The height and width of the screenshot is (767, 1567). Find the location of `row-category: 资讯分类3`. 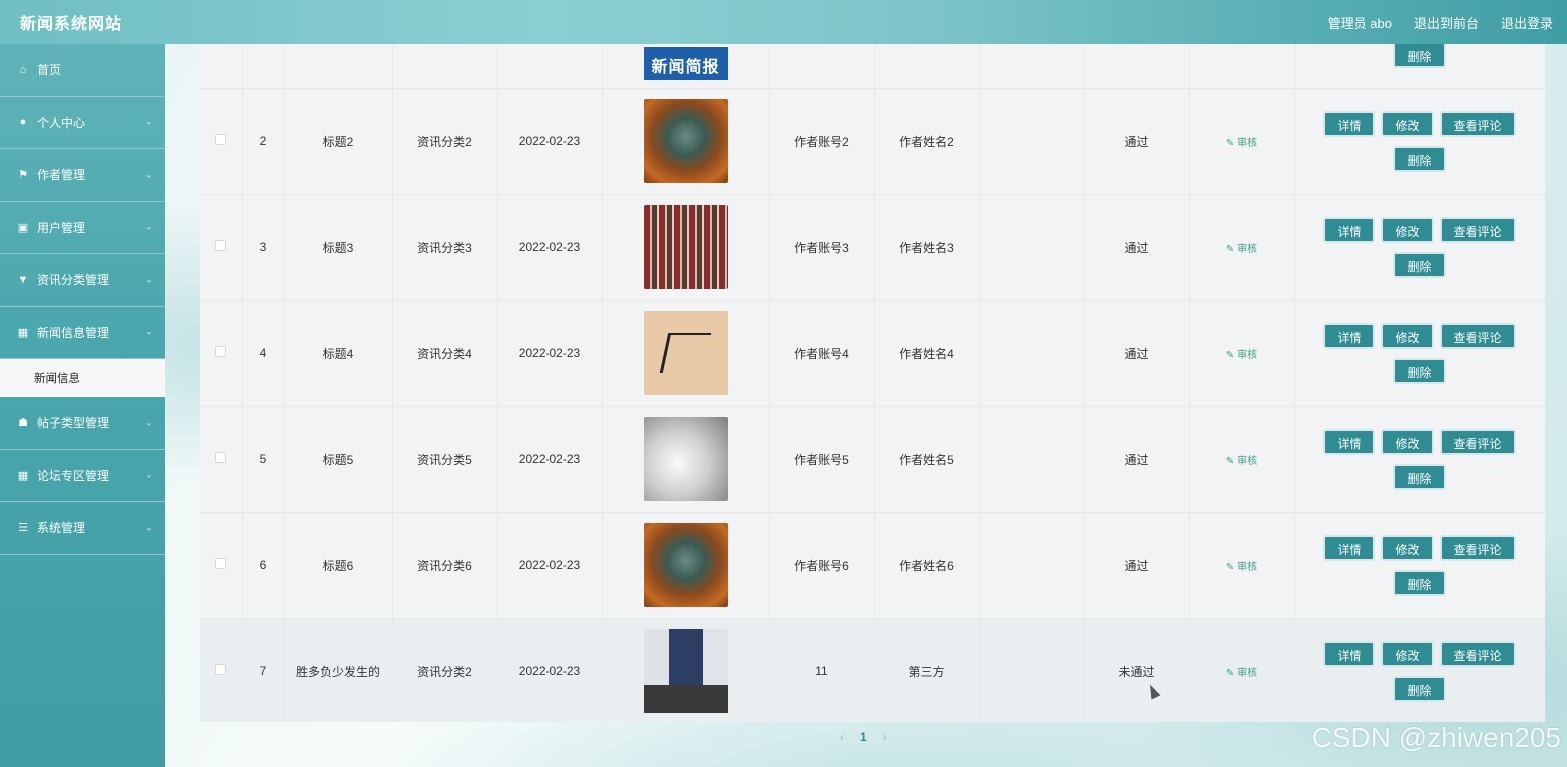

row-category: 资讯分类3 is located at coordinates (445, 247).